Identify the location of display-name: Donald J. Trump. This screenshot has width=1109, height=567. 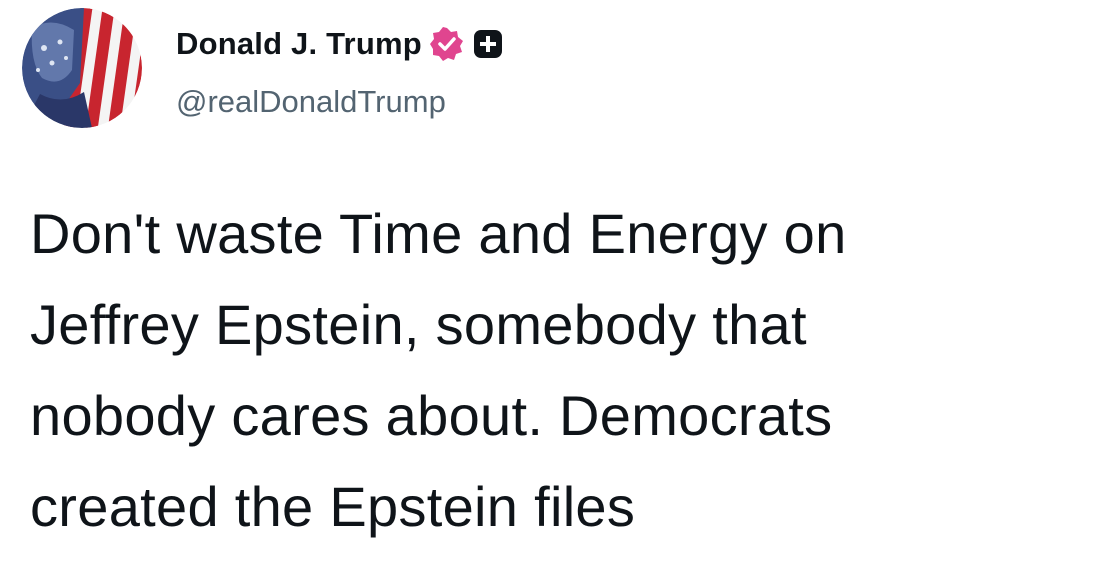
(299, 44).